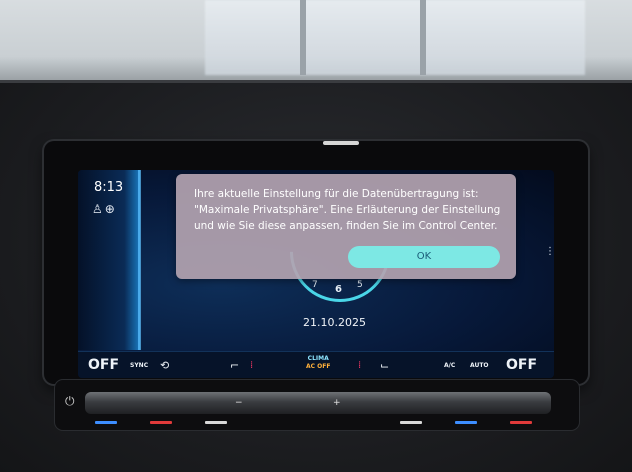 The width and height of the screenshot is (632, 472). I want to click on climate-control-panel: ⏻ − +, so click(317, 405).